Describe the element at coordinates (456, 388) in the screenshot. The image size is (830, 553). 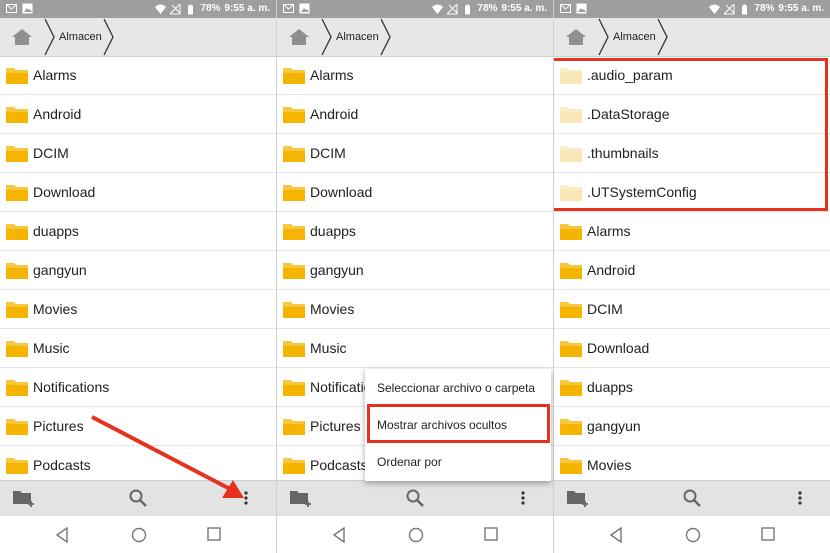
I see `menu-item-select: Seleccionar archivo o carpeta` at that location.